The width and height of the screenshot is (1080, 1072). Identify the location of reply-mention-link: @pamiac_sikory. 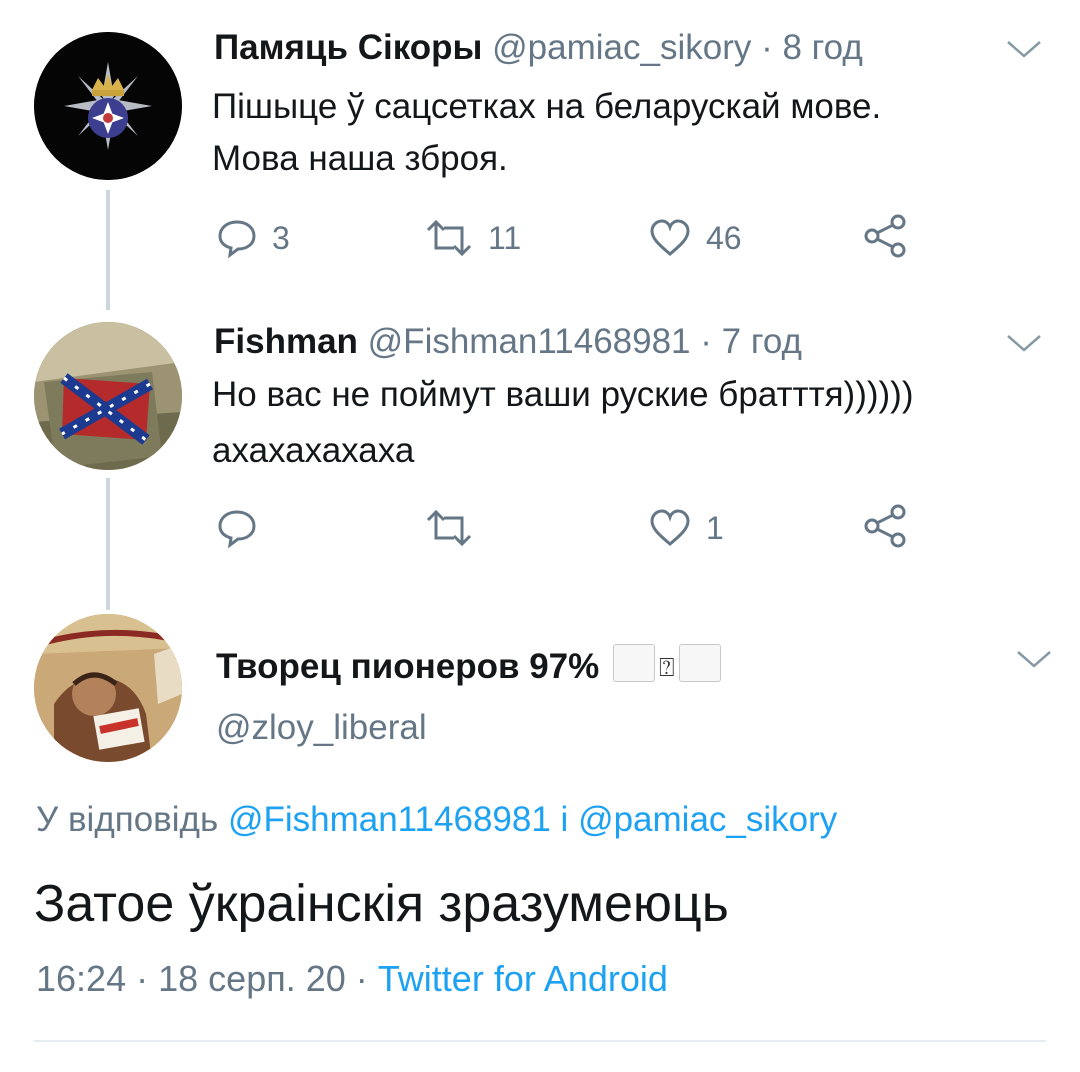
(707, 819).